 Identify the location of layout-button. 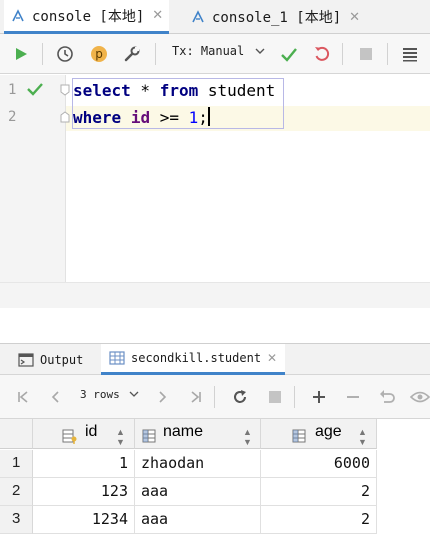
(410, 54).